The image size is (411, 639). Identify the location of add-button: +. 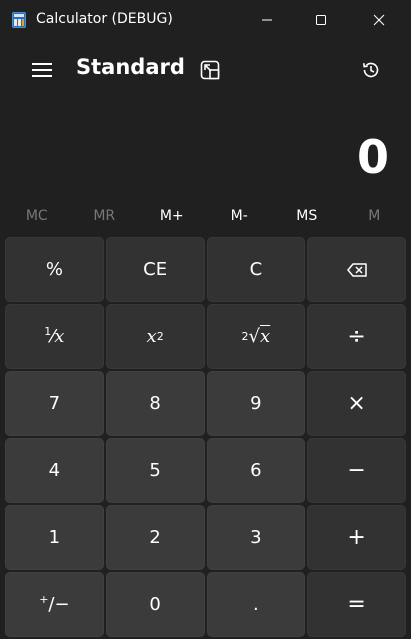
(356, 537).